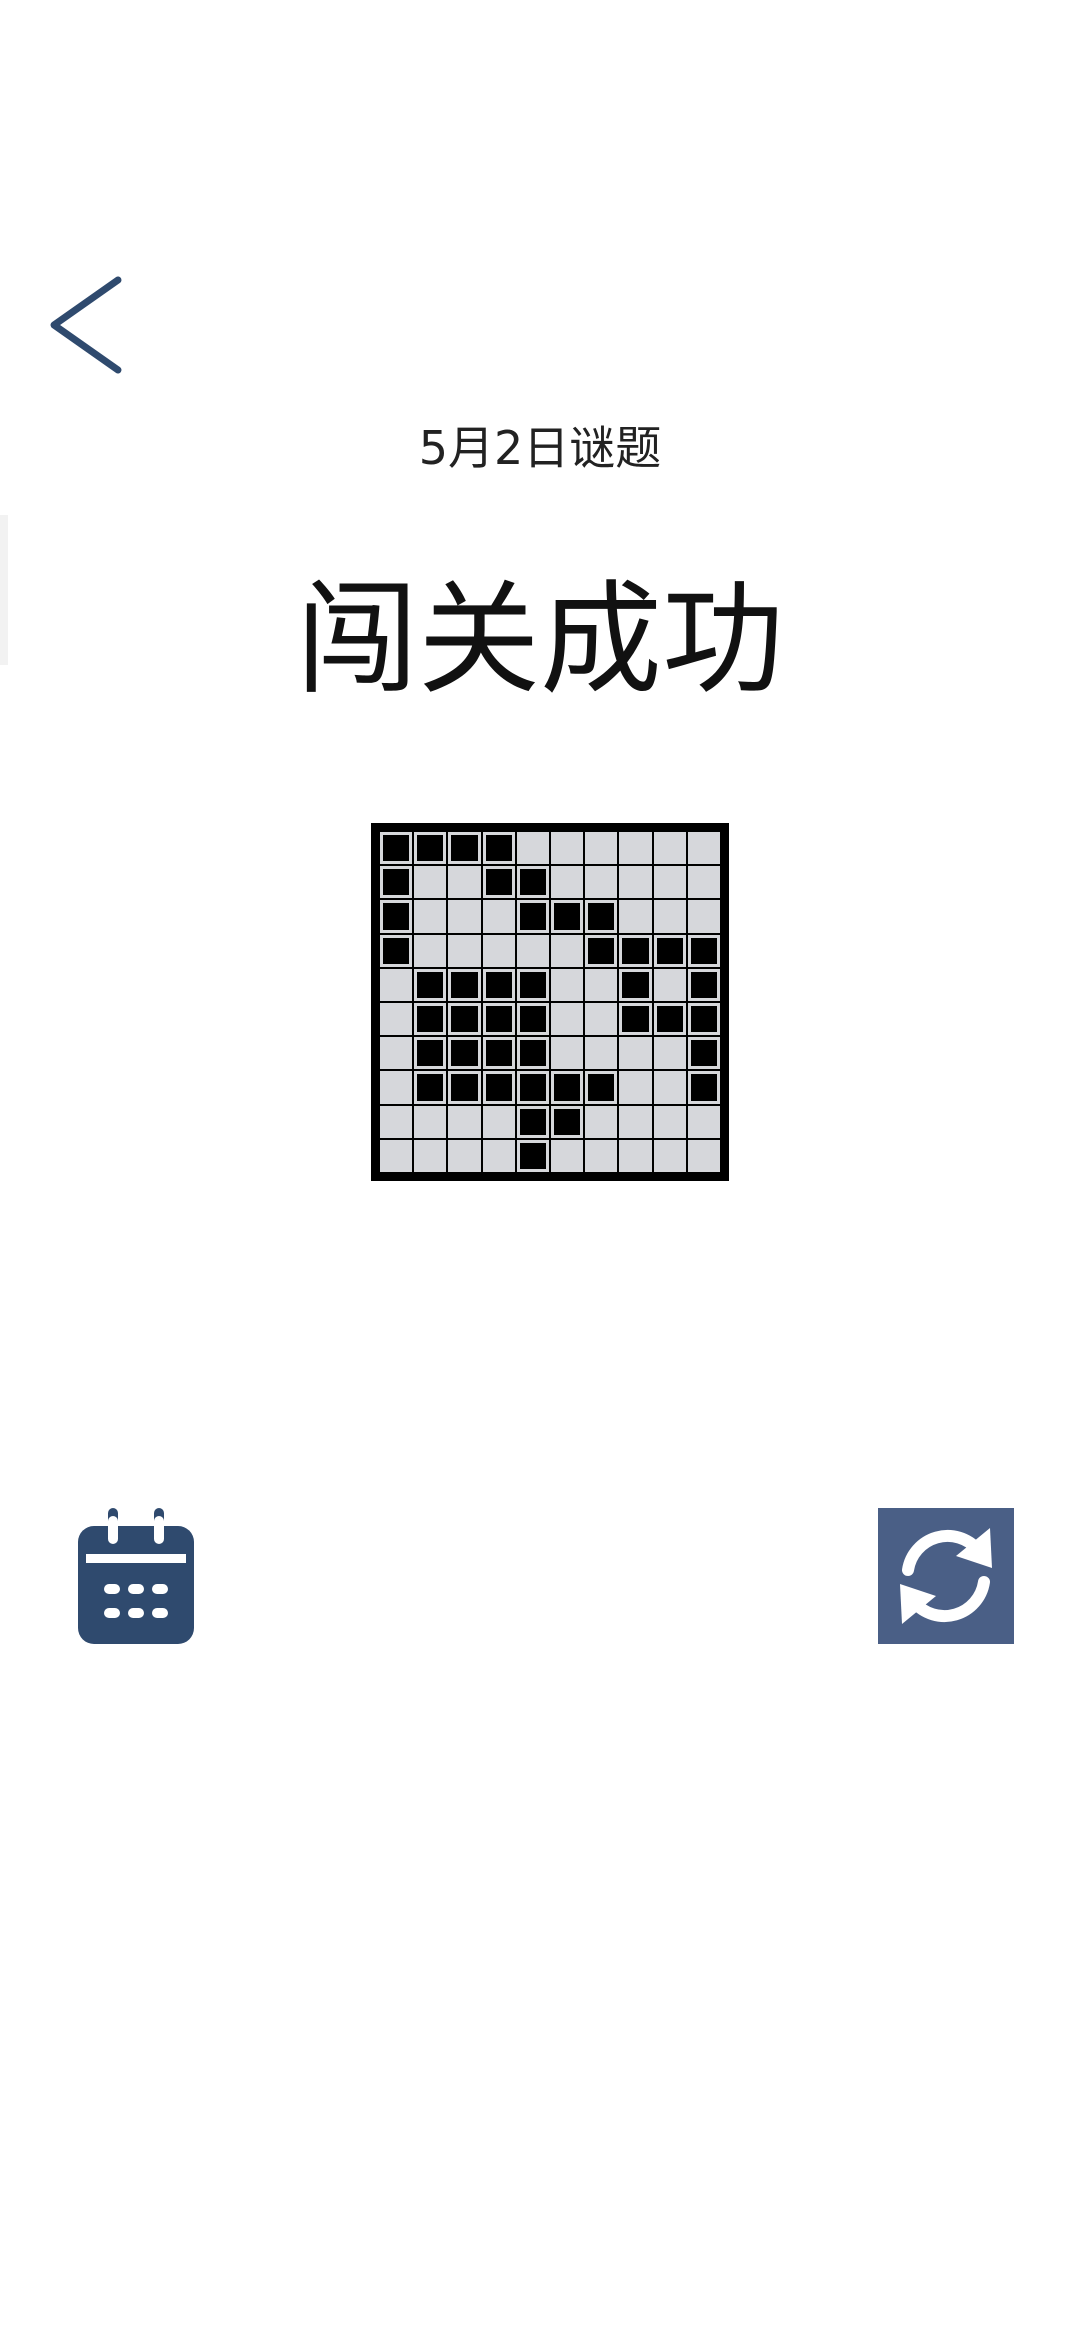  Describe the element at coordinates (85, 325) in the screenshot. I see `back-button` at that location.